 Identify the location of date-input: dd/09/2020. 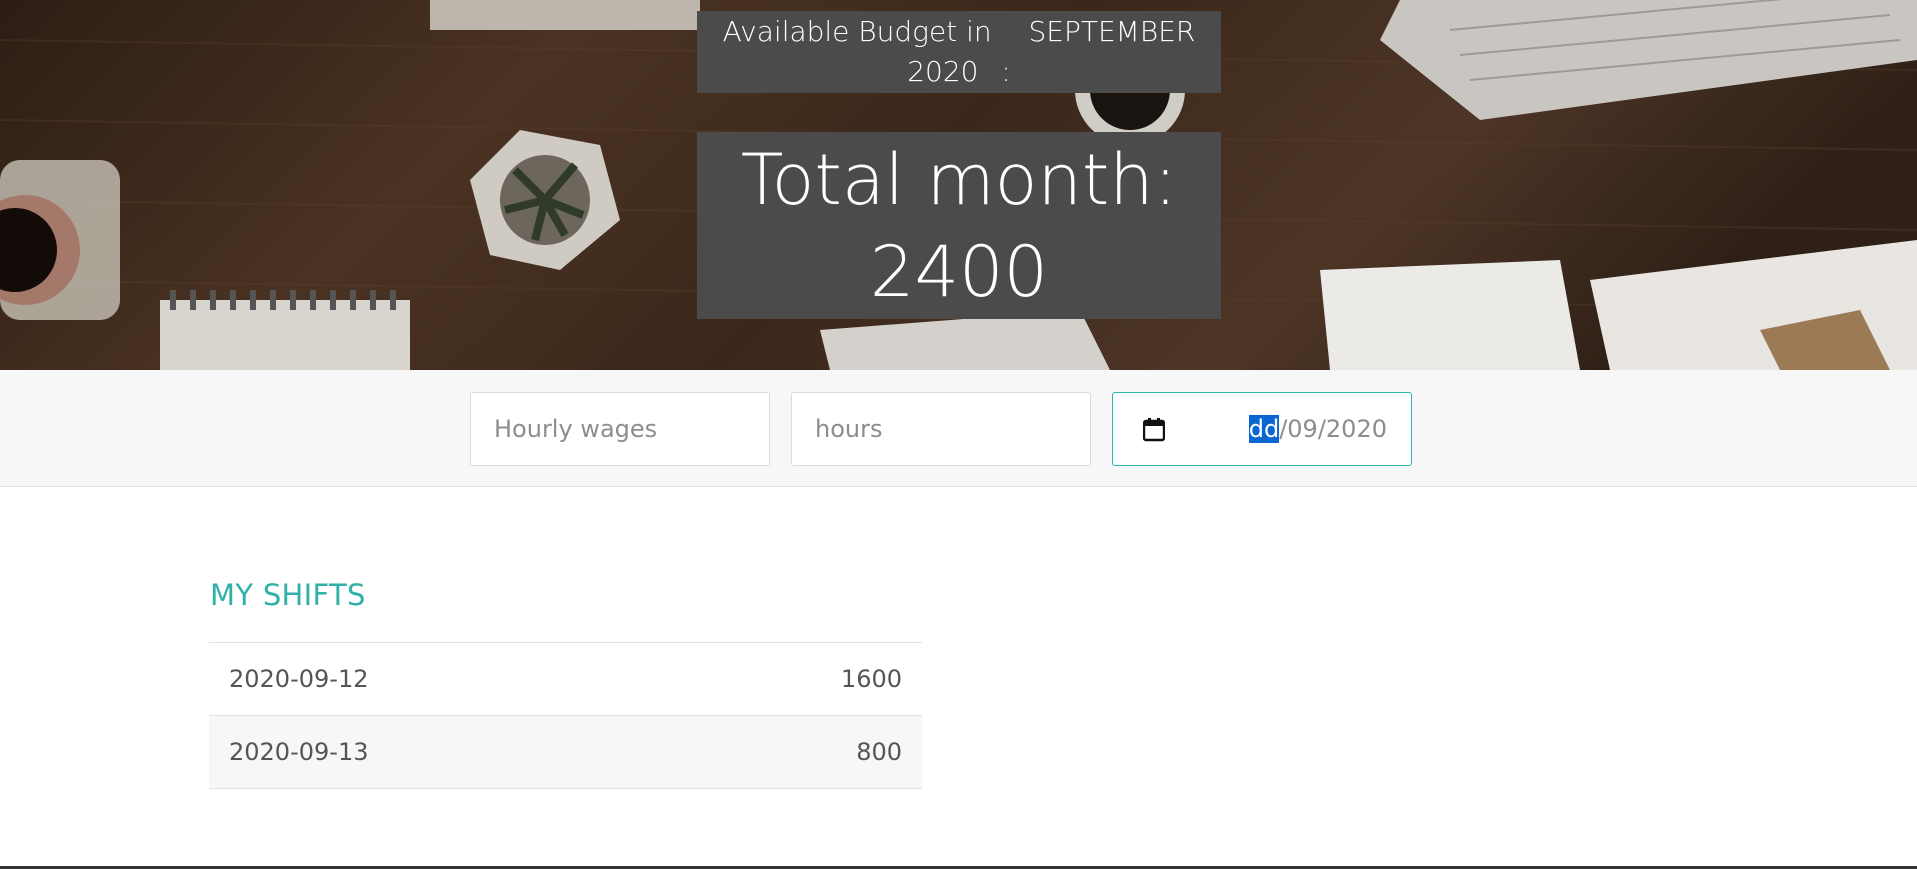
(1262, 429).